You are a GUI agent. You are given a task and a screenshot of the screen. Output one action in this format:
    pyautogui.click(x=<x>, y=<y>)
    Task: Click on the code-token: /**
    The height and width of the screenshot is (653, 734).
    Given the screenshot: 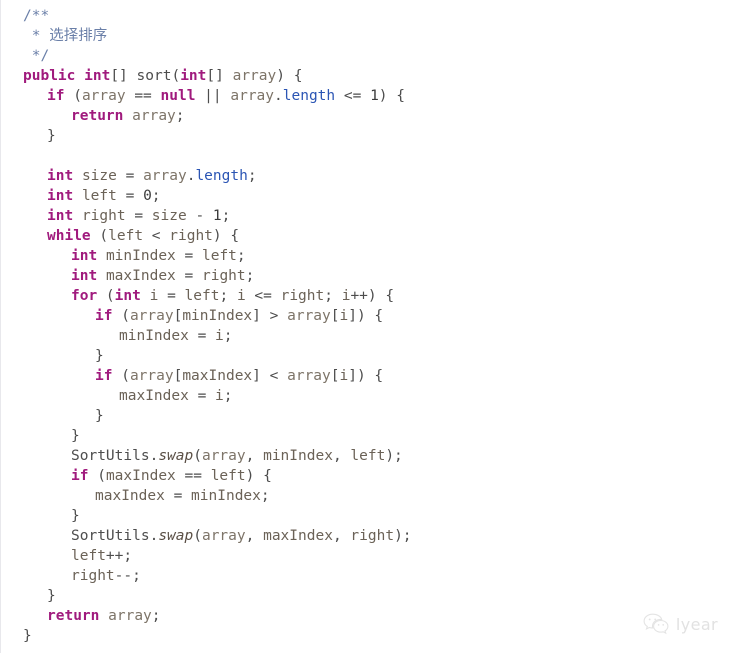 What is the action you would take?
    pyautogui.click(x=36, y=16)
    